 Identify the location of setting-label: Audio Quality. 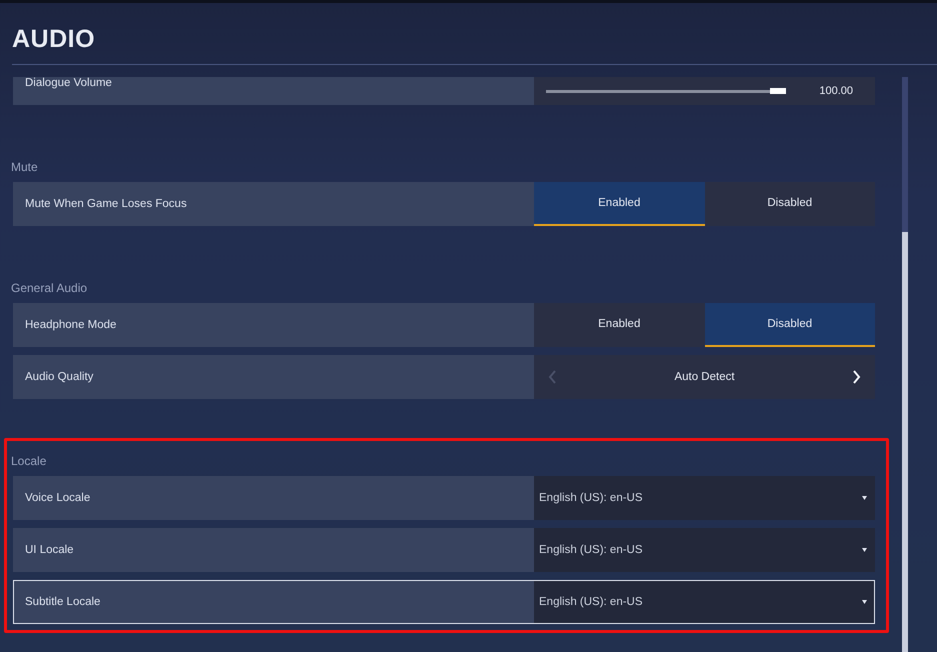
(273, 377).